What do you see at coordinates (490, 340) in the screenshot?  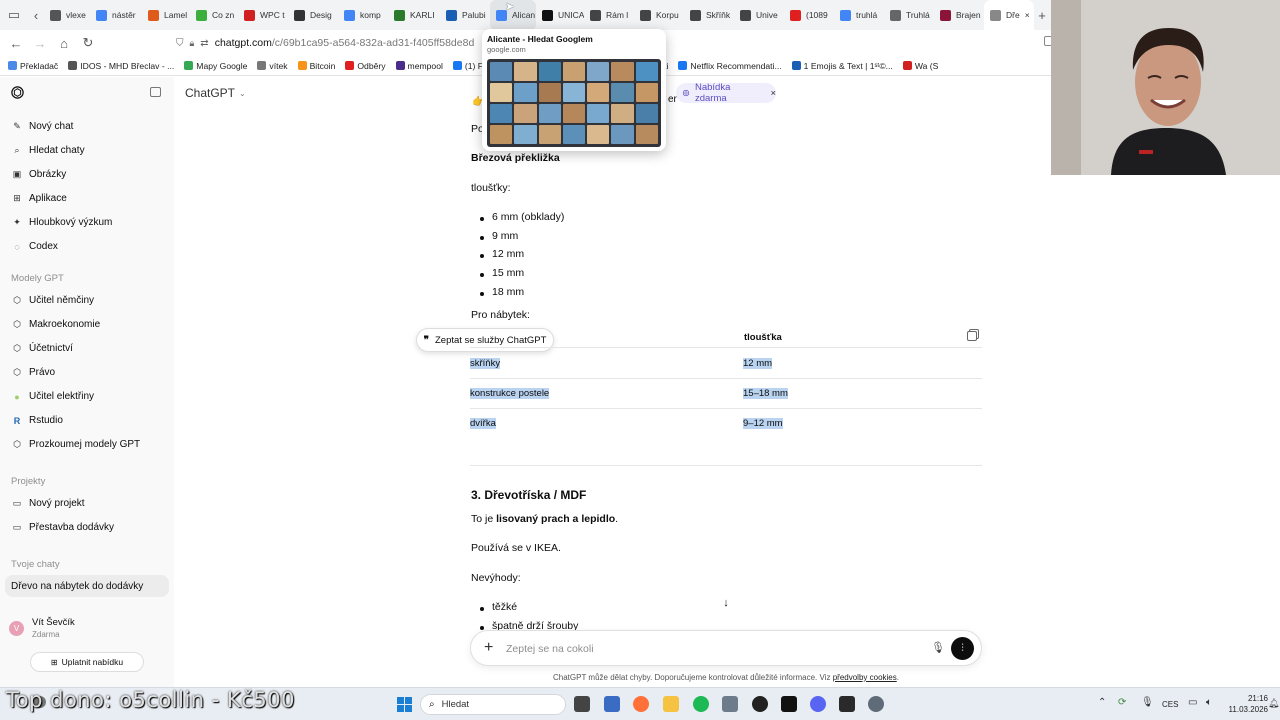 I see `ask-chatgpt-label: Zeptat se služby ChatGPT` at bounding box center [490, 340].